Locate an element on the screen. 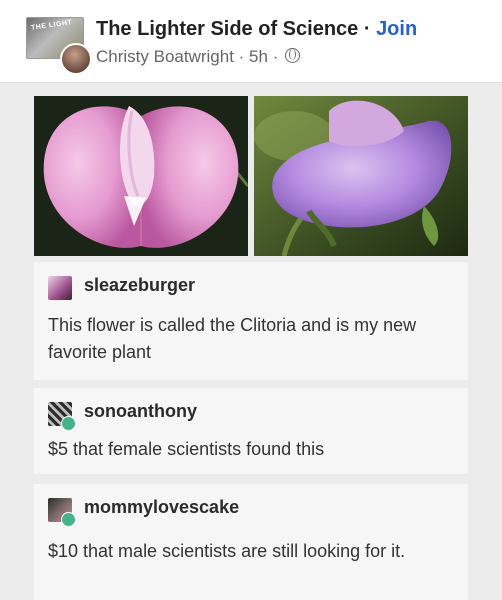 The height and width of the screenshot is (600, 502). author-name-link: Christy Boatwright is located at coordinates (165, 56).